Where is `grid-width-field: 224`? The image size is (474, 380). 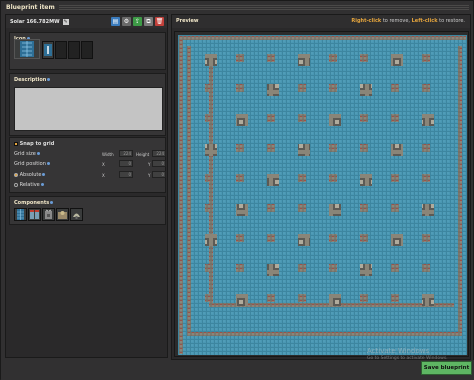 grid-width-field: 224 is located at coordinates (126, 153).